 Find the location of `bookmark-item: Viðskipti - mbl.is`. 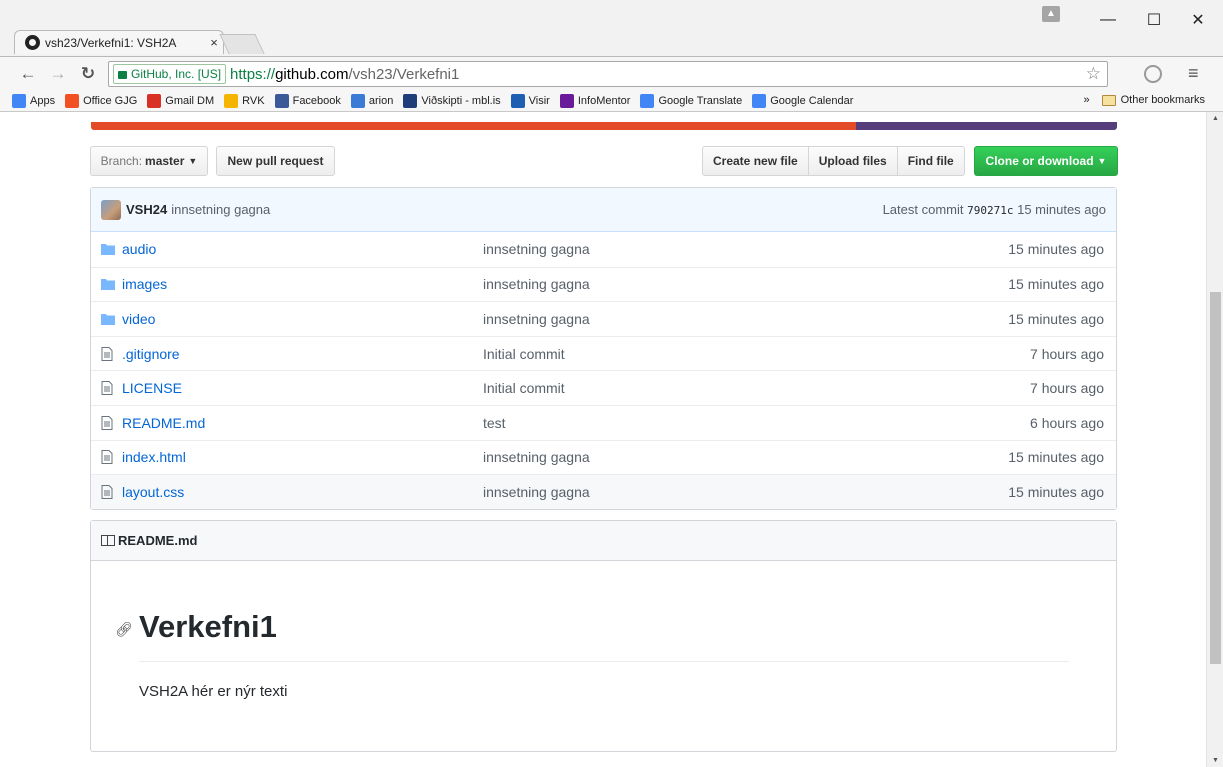

bookmark-item: Viðskipti - mbl.is is located at coordinates (452, 100).